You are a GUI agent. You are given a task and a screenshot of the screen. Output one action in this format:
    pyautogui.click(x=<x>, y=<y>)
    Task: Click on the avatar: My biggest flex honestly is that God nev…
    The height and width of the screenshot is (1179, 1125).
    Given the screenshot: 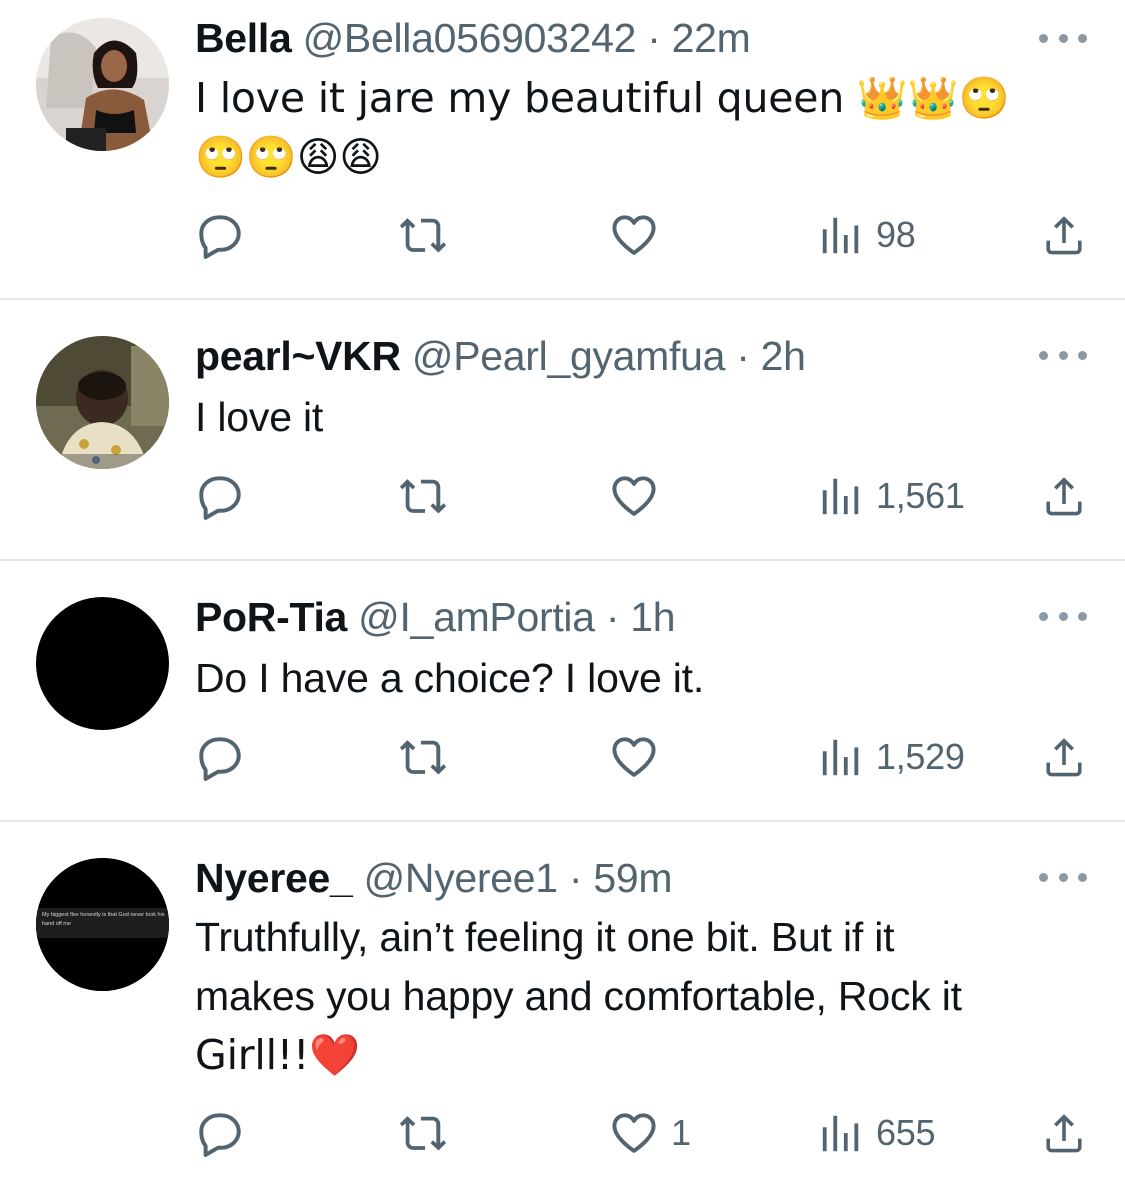 What is the action you would take?
    pyautogui.click(x=102, y=924)
    